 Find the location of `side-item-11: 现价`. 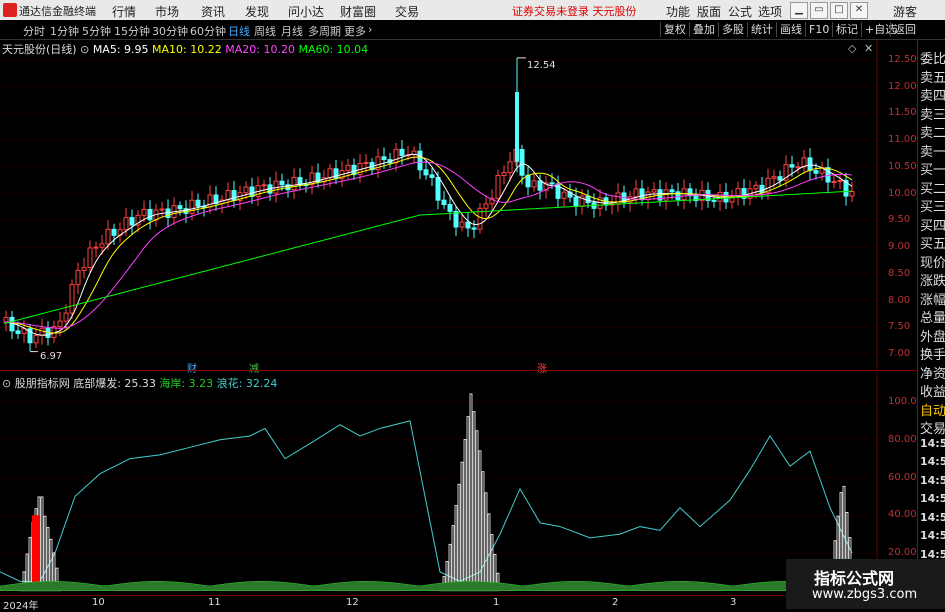

side-item-11: 现价 is located at coordinates (932, 261).